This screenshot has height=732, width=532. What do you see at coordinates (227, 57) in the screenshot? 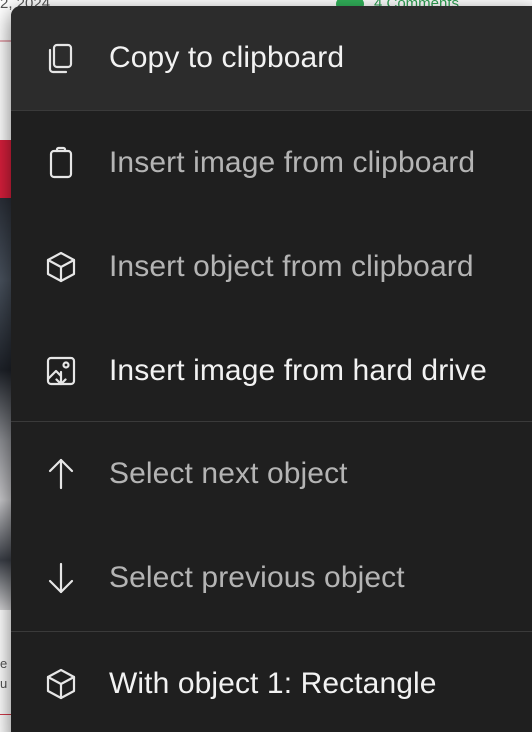
I see `menu-item-label: Copy to clipboard` at bounding box center [227, 57].